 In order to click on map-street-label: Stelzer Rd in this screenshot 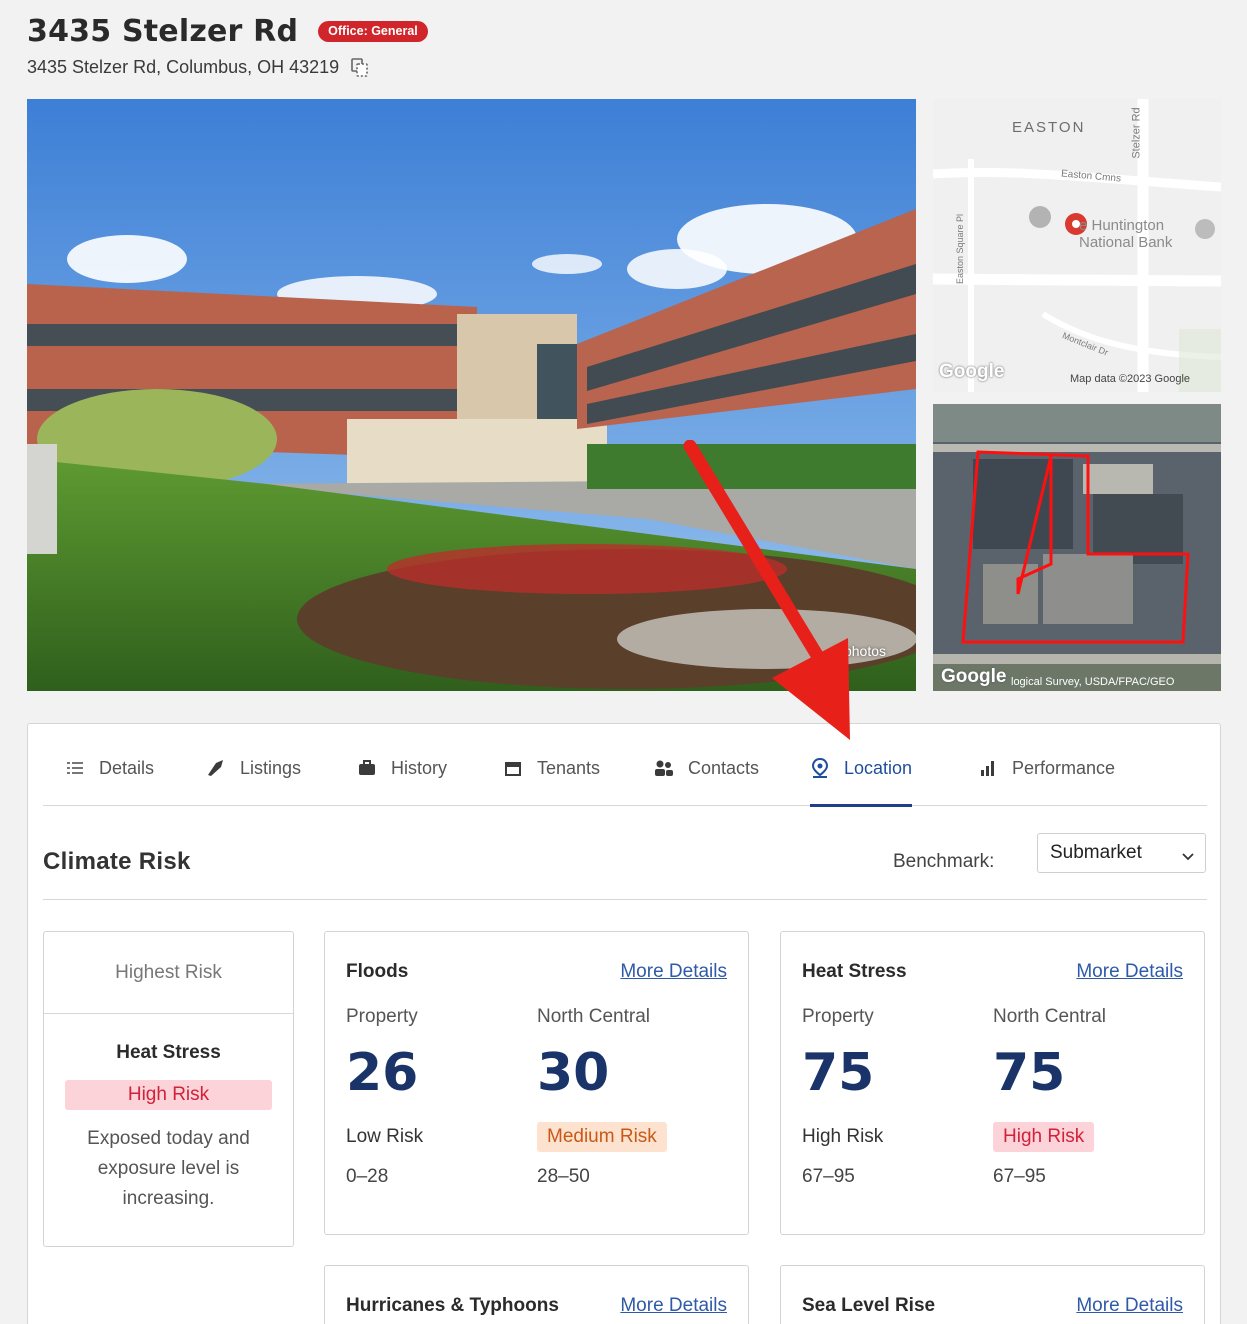, I will do `click(1136, 133)`.